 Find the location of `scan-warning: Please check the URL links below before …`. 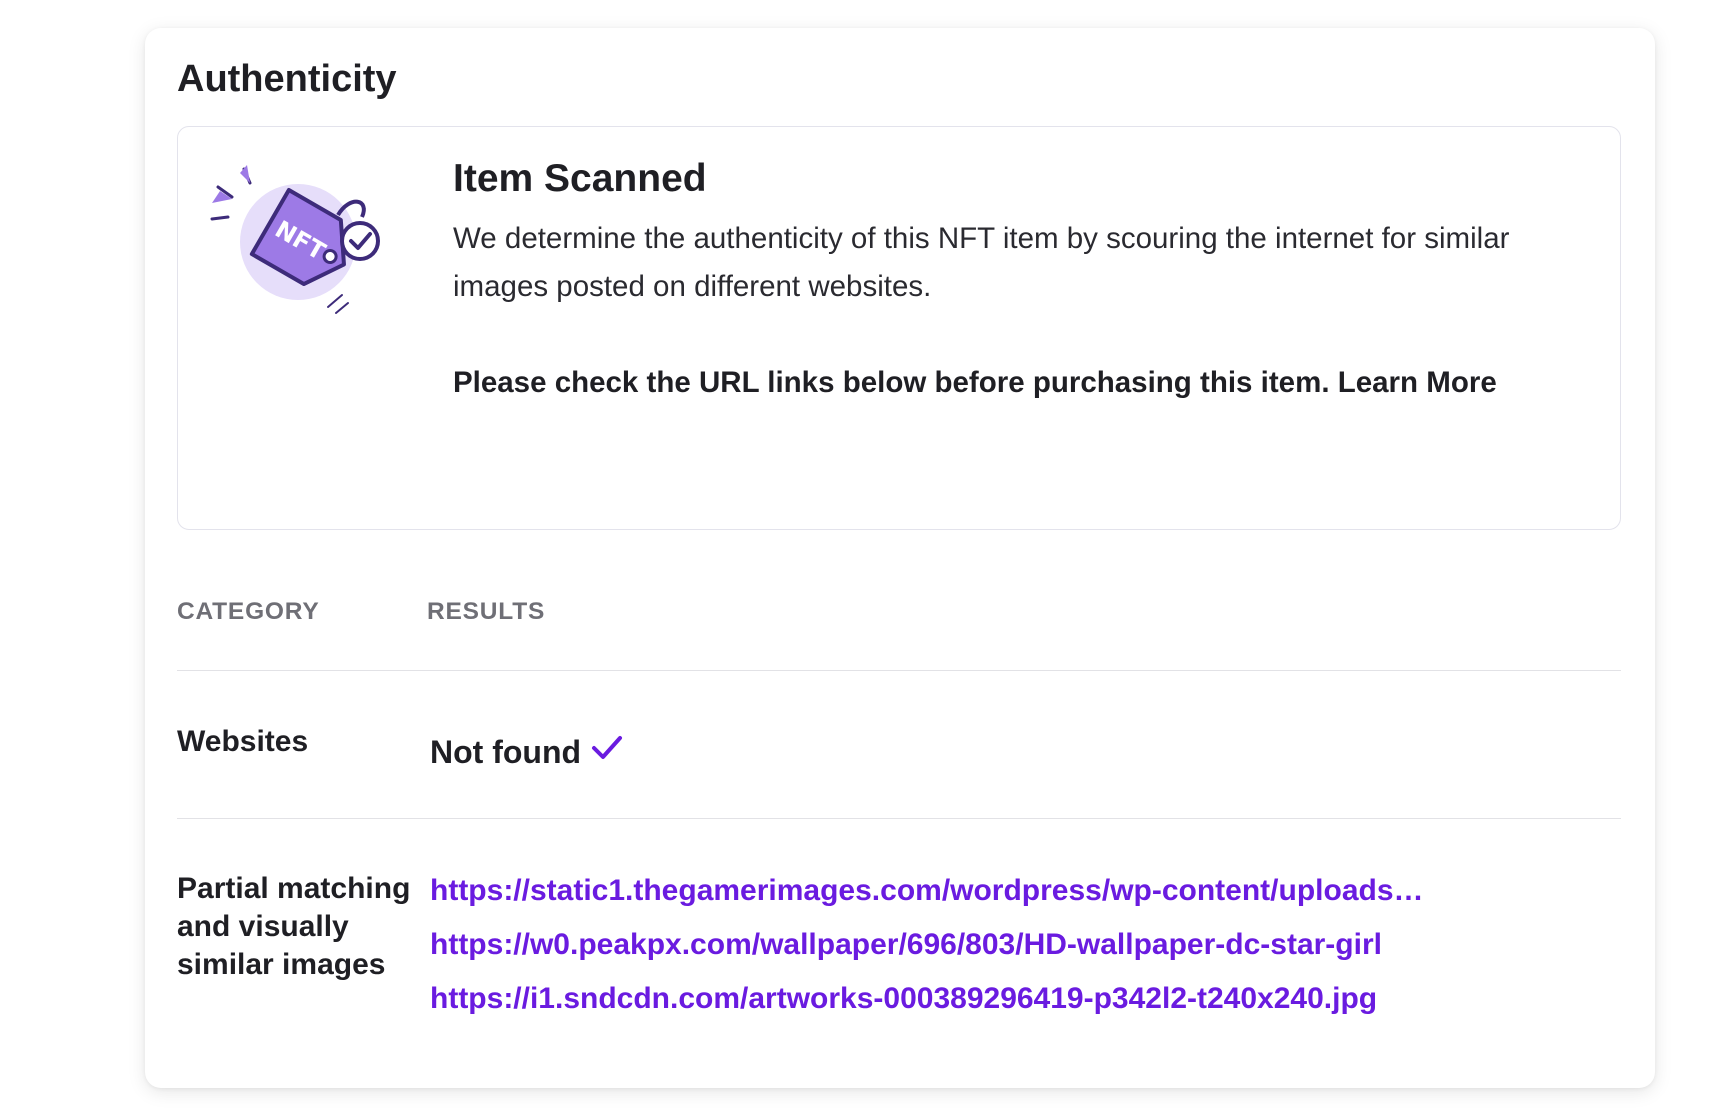

scan-warning: Please check the URL links below before … is located at coordinates (1008, 383).